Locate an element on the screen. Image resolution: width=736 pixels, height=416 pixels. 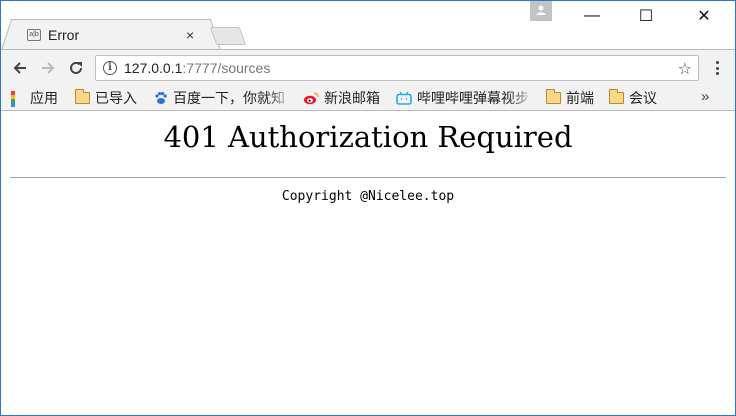
weibo-icon is located at coordinates (311, 98).